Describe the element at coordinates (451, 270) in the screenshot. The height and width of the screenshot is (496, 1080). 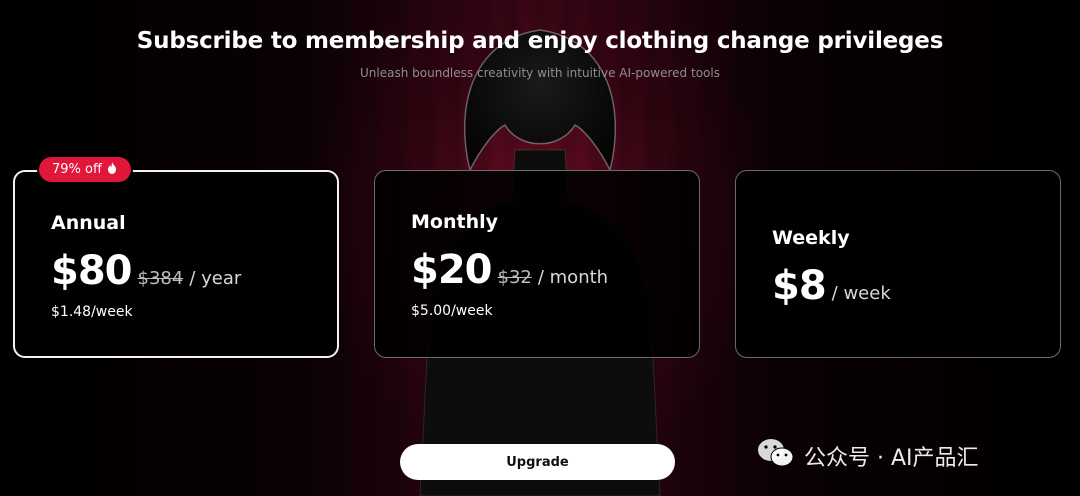
I see `plan-price: $20` at that location.